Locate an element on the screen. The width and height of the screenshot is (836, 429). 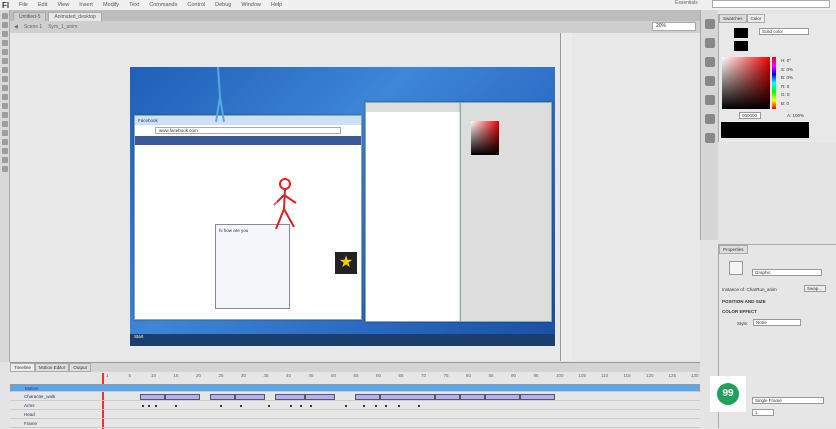
brush-tool-icon is located at coordinates (5, 97).